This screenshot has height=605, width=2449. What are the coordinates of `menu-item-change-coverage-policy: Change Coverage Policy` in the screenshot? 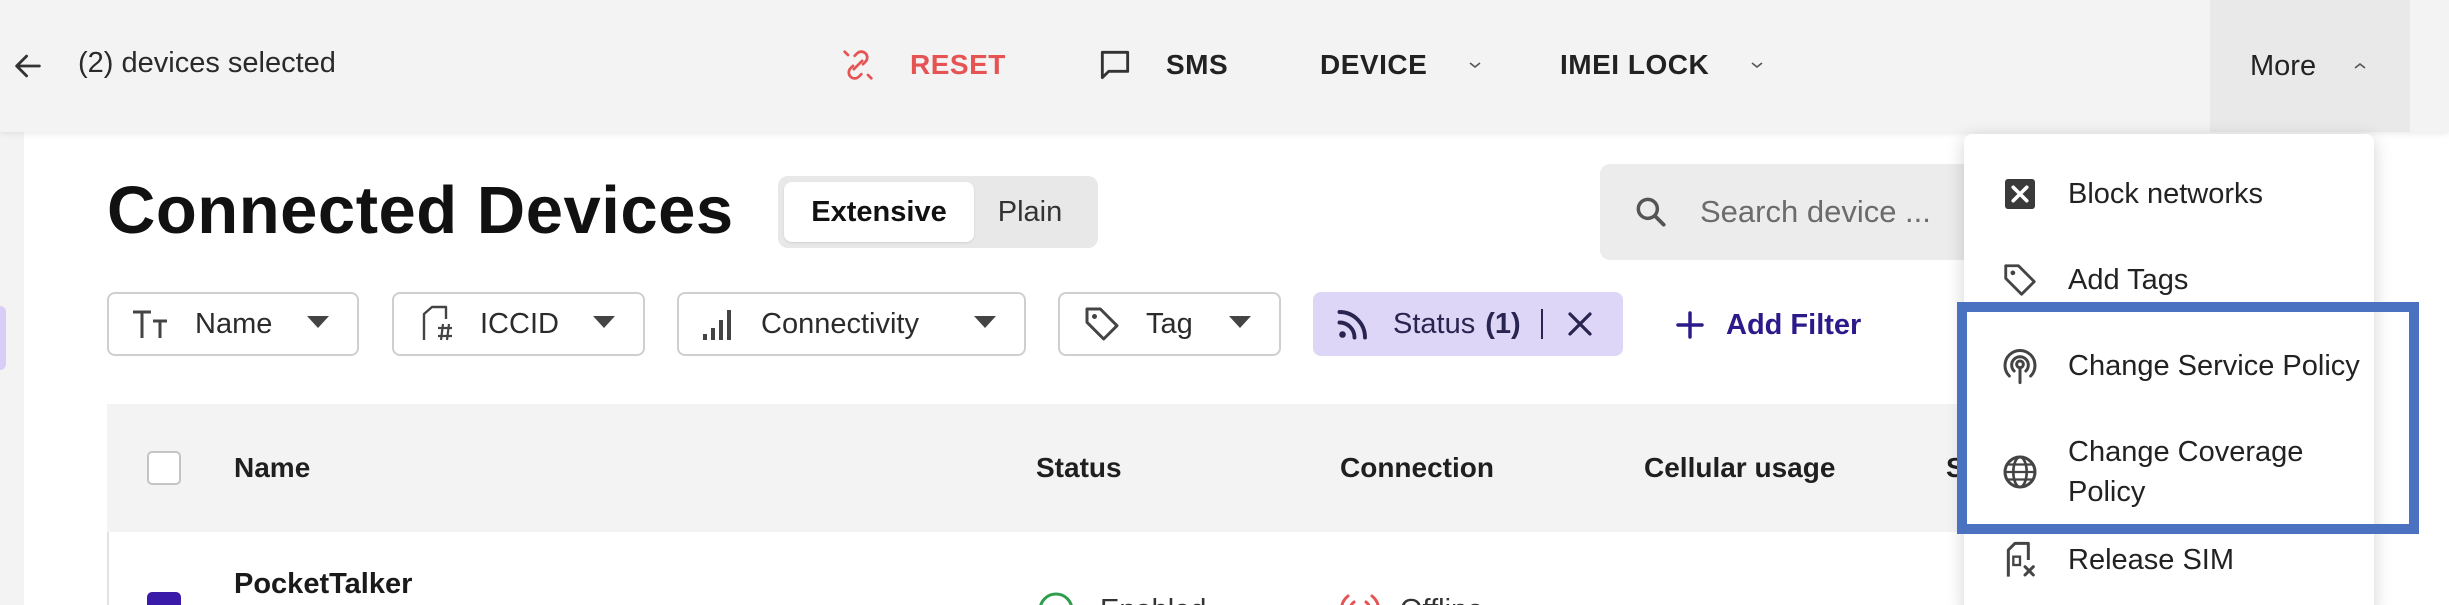 It's located at (2169, 472).